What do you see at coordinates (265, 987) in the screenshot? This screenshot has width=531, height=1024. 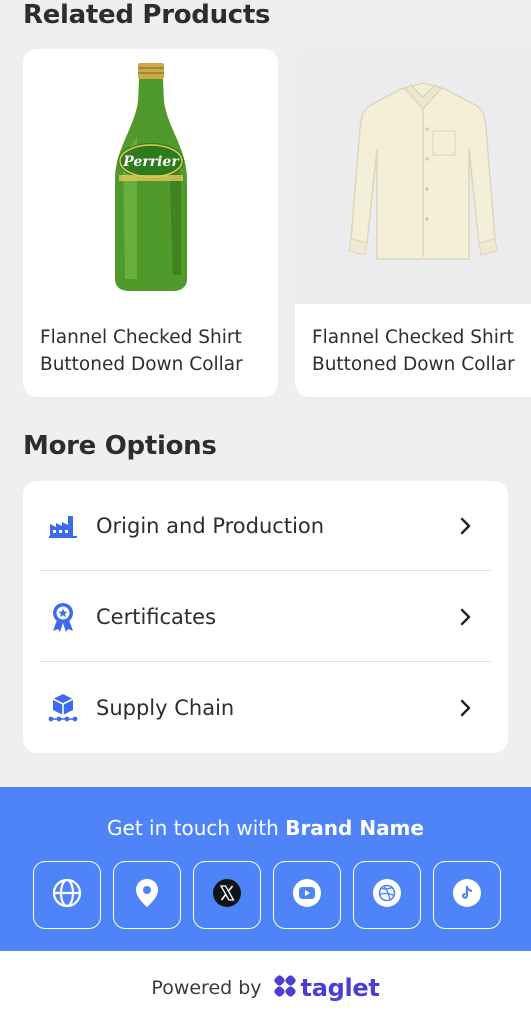 I see `powered-by-bar: Powered by taglet` at bounding box center [265, 987].